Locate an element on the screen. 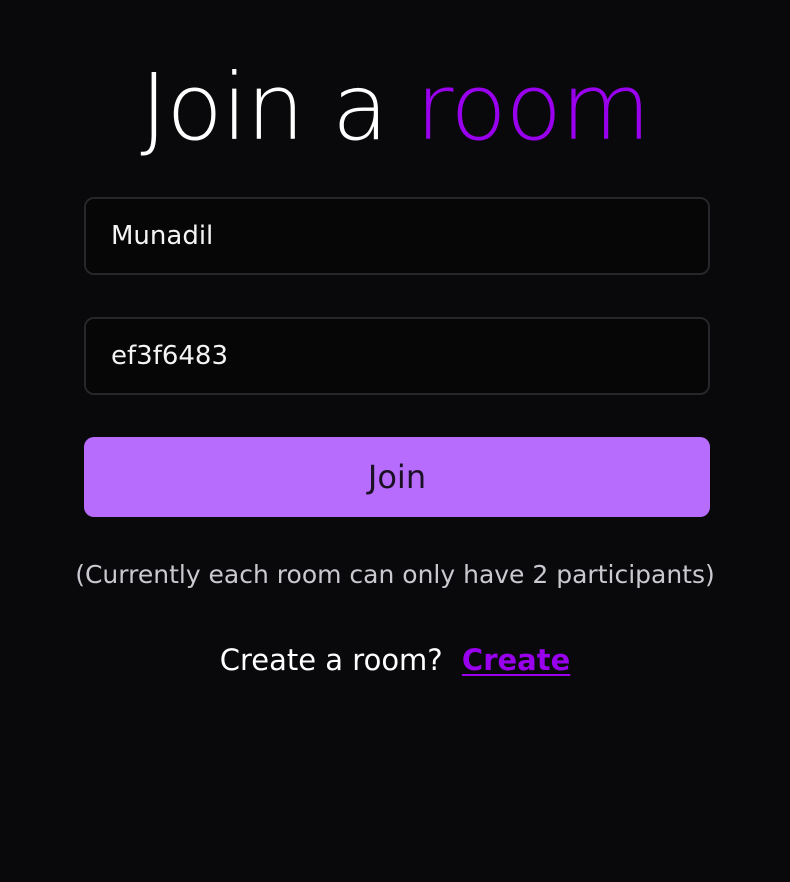  page-title: Join a room is located at coordinates (395, 108).